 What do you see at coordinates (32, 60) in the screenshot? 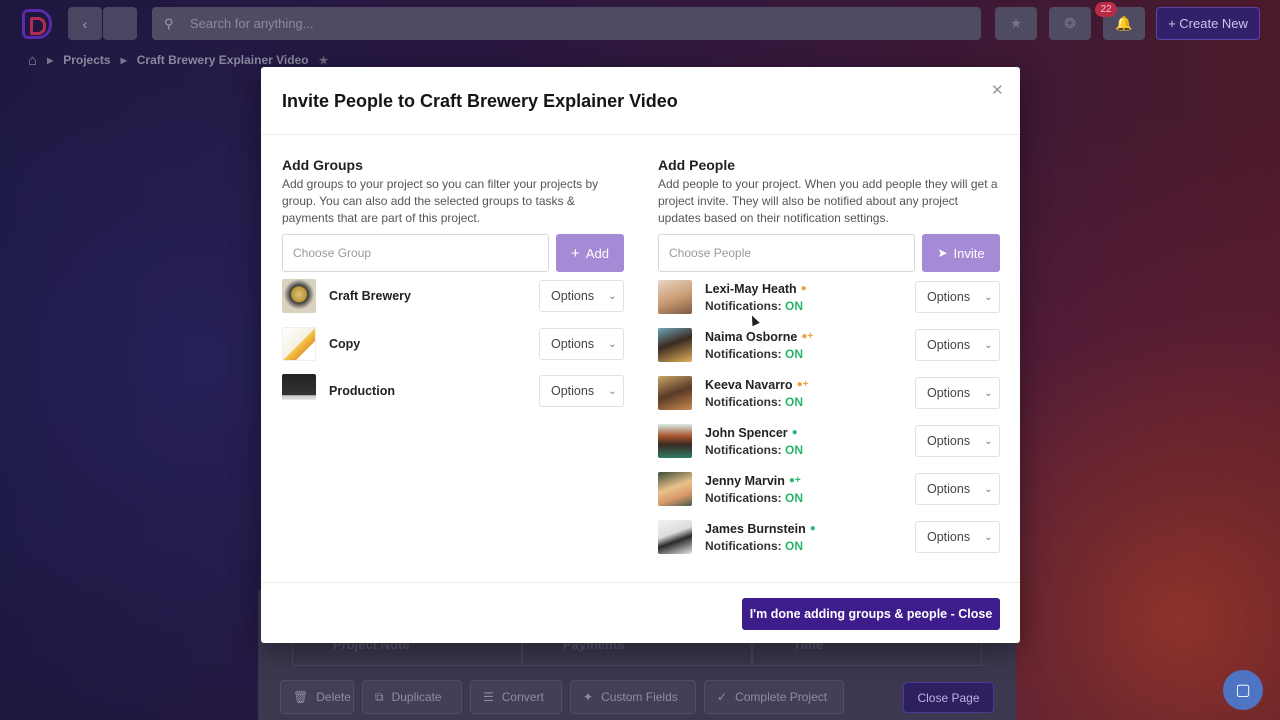
I see `home-icon: ⌂` at bounding box center [32, 60].